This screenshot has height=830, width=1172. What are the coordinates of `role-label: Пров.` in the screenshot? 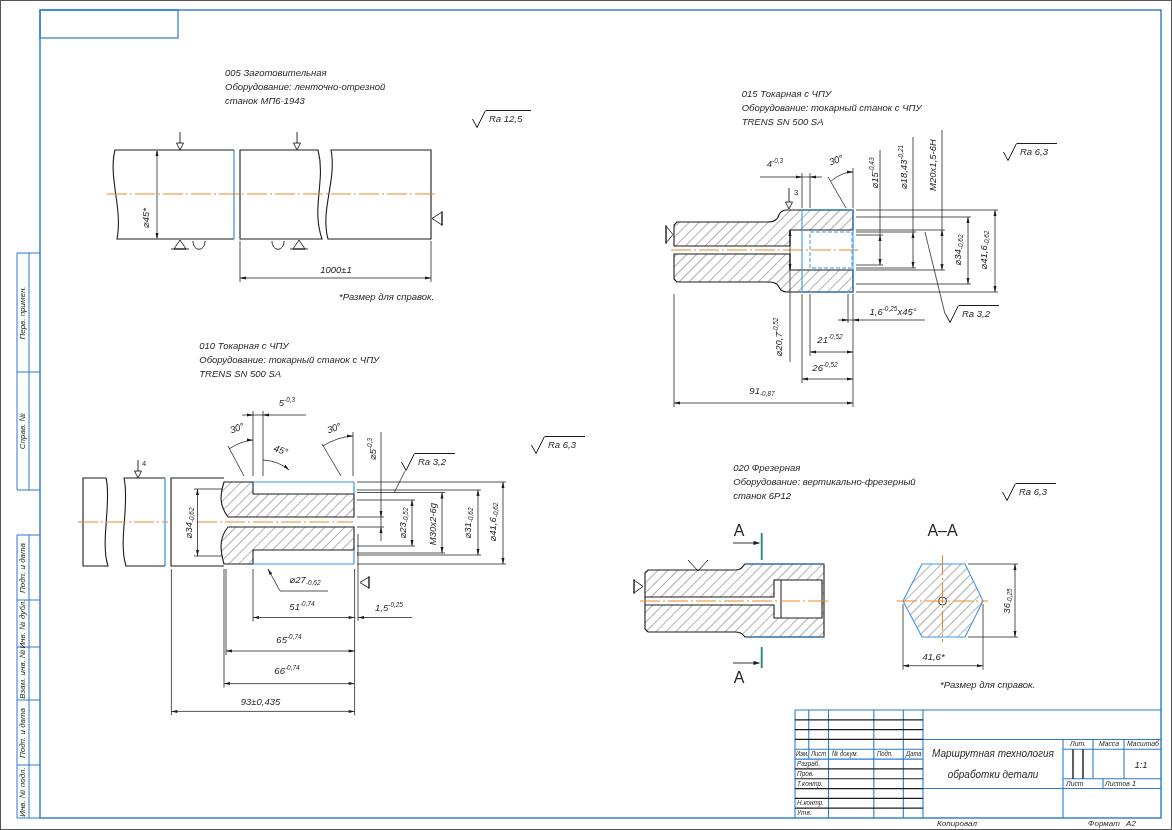 It's located at (805, 773).